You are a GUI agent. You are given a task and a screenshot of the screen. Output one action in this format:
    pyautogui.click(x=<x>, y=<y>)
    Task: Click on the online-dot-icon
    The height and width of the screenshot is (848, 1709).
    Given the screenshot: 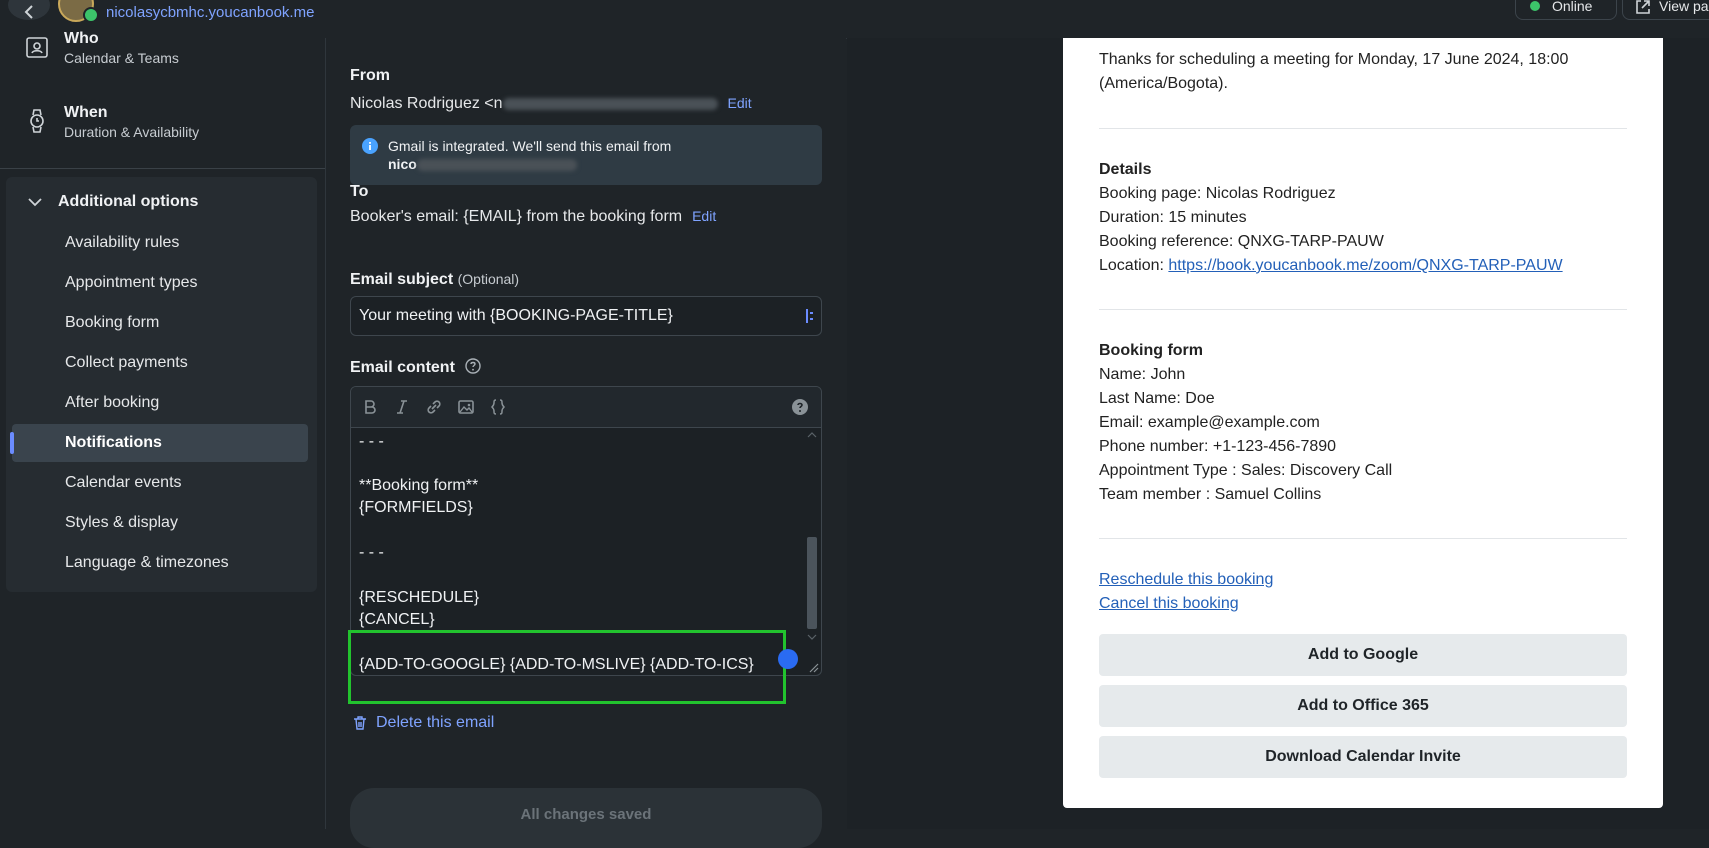 What is the action you would take?
    pyautogui.click(x=1535, y=6)
    